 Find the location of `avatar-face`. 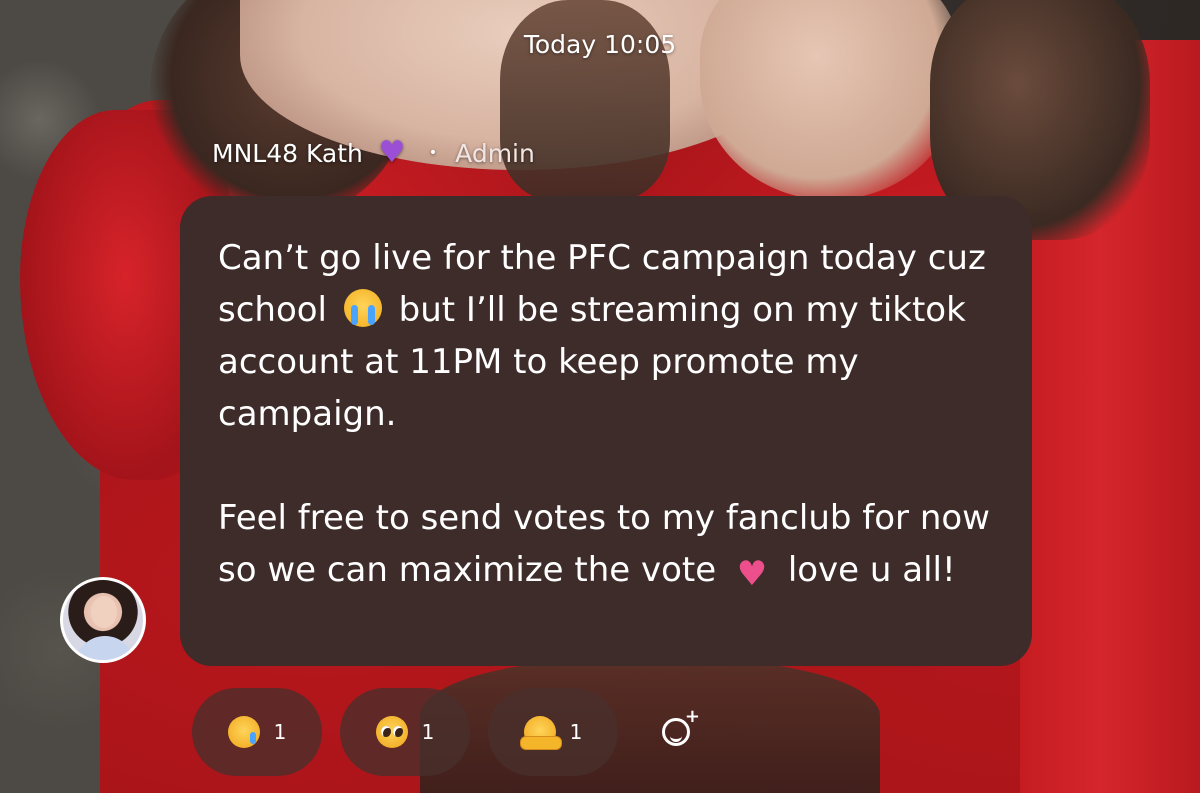

avatar-face is located at coordinates (104, 612).